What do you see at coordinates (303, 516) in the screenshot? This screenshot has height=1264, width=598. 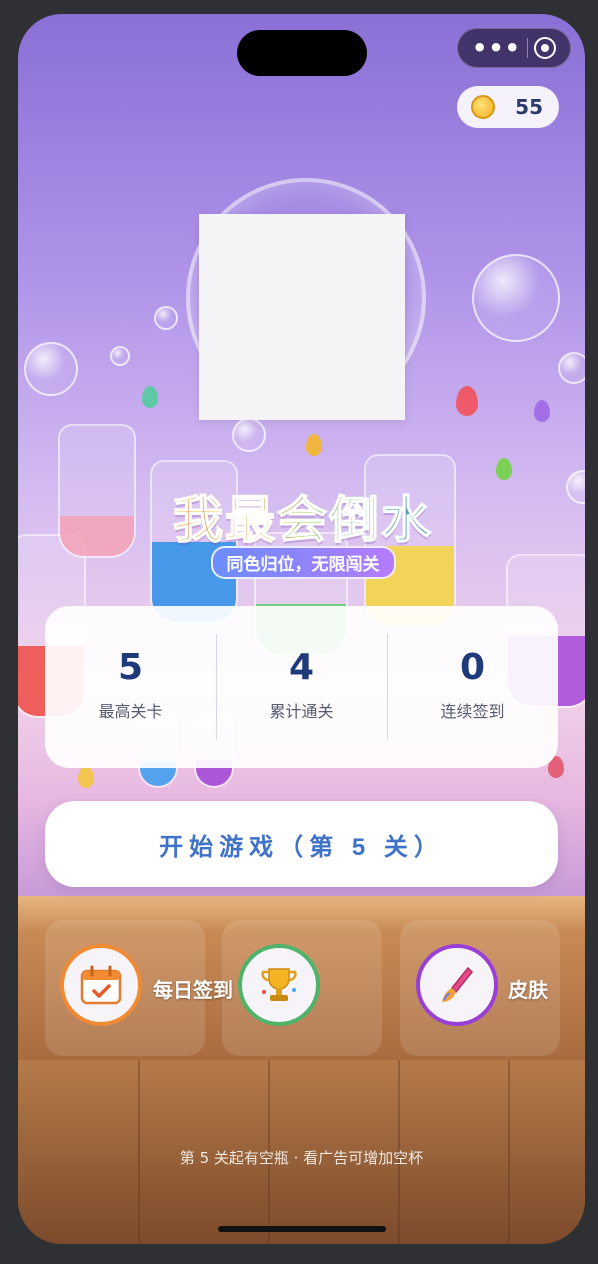 I see `logo-title: 我最会倒水` at bounding box center [303, 516].